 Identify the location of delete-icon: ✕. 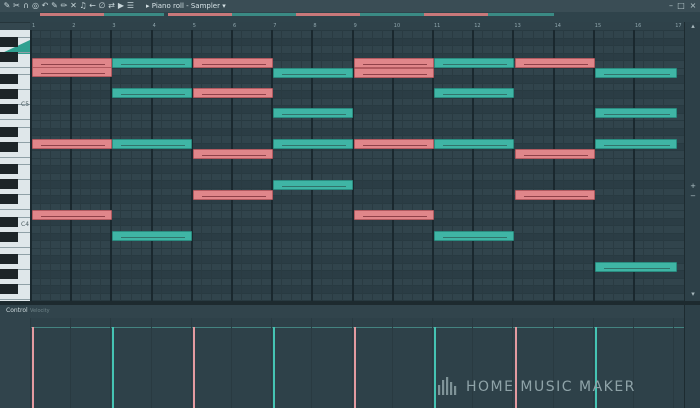
(74, 5).